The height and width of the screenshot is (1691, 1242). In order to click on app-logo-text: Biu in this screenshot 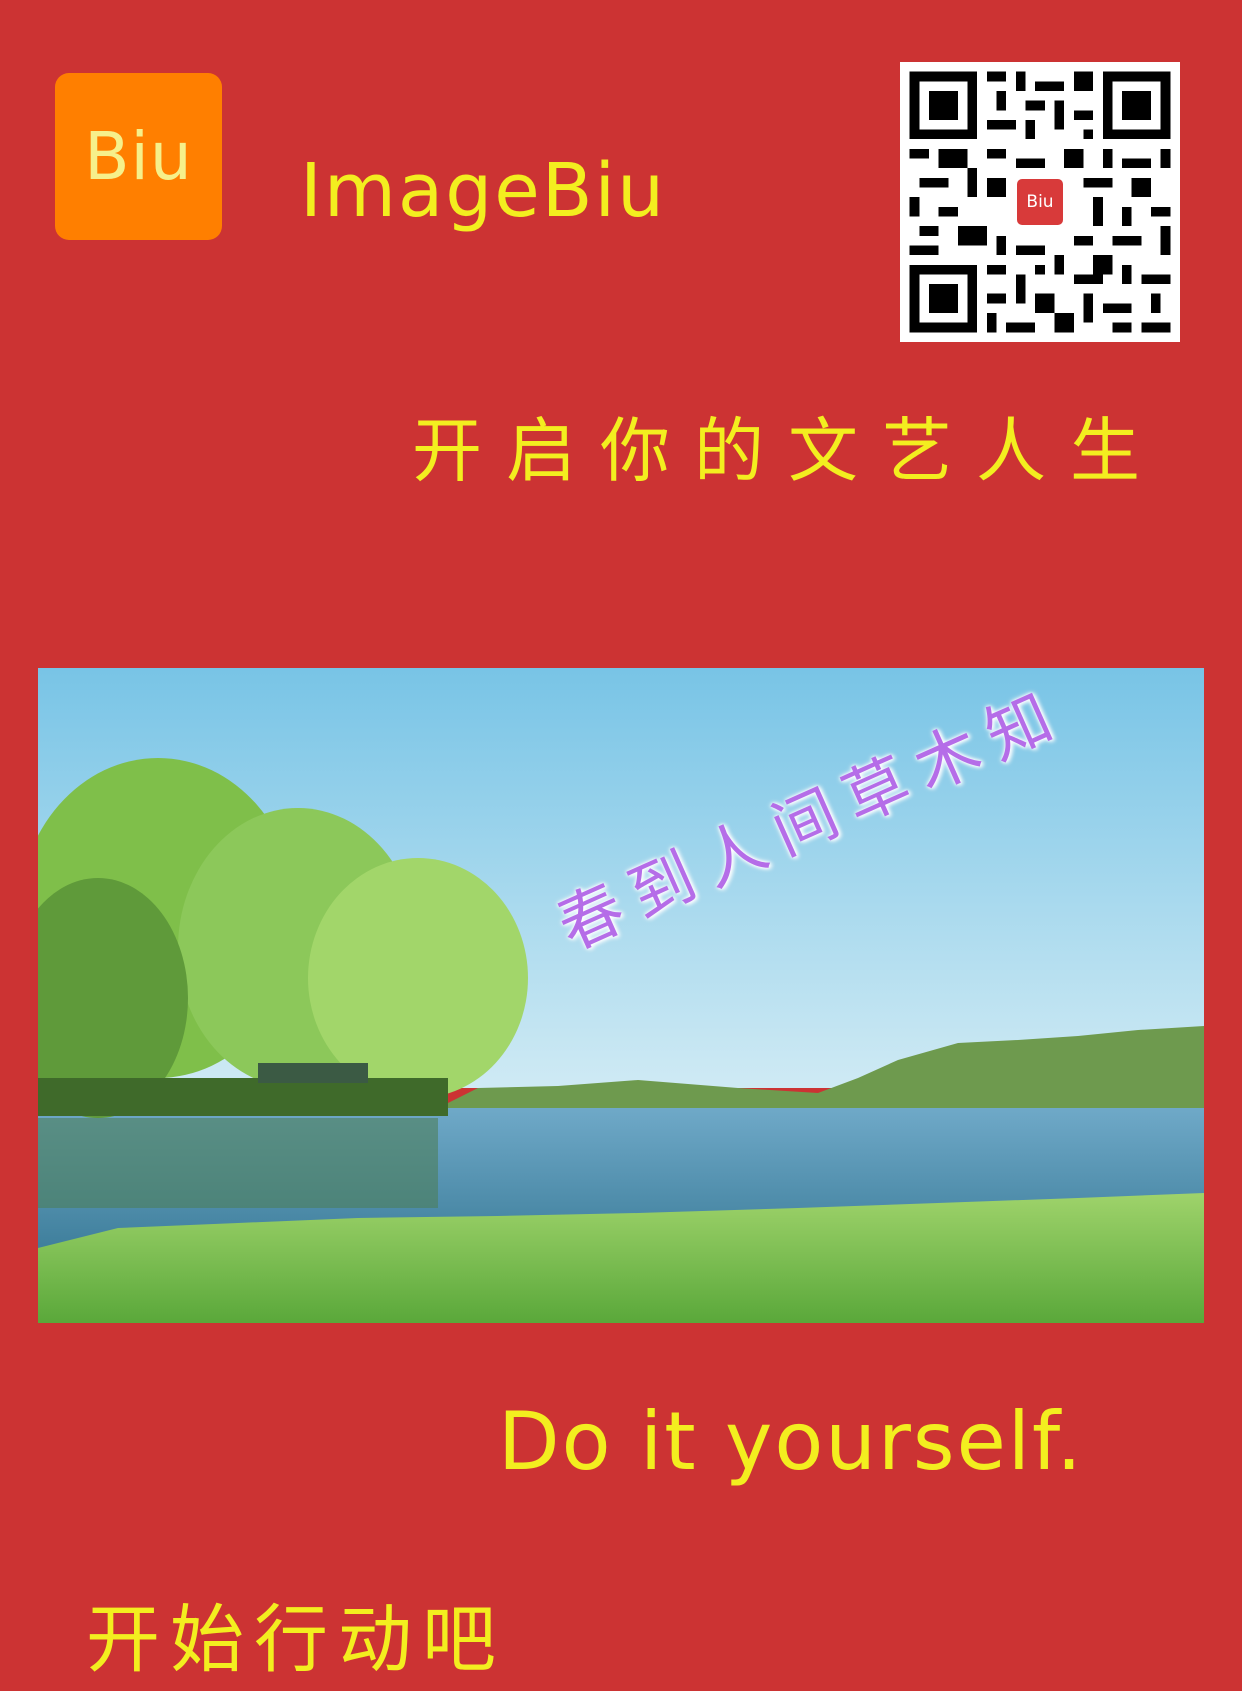, I will do `click(138, 156)`.